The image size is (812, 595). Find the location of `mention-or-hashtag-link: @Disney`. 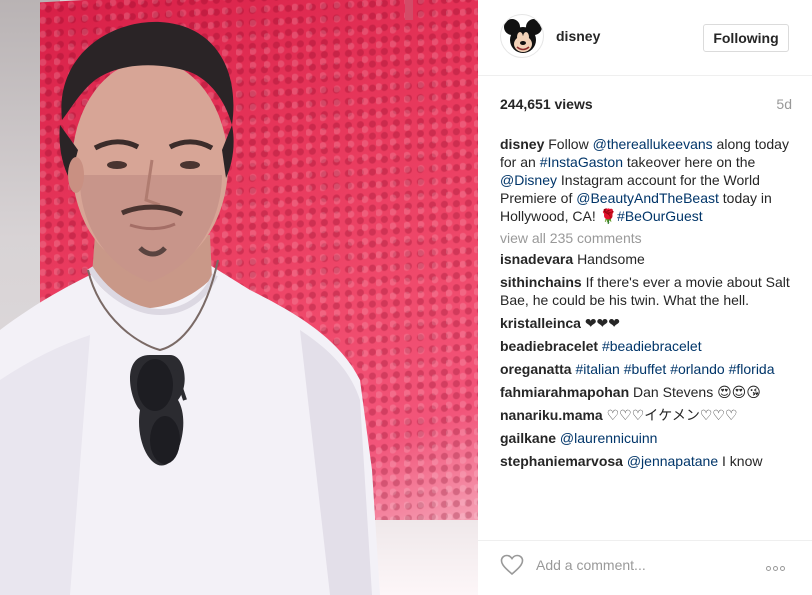

mention-or-hashtag-link: @Disney is located at coordinates (528, 180).